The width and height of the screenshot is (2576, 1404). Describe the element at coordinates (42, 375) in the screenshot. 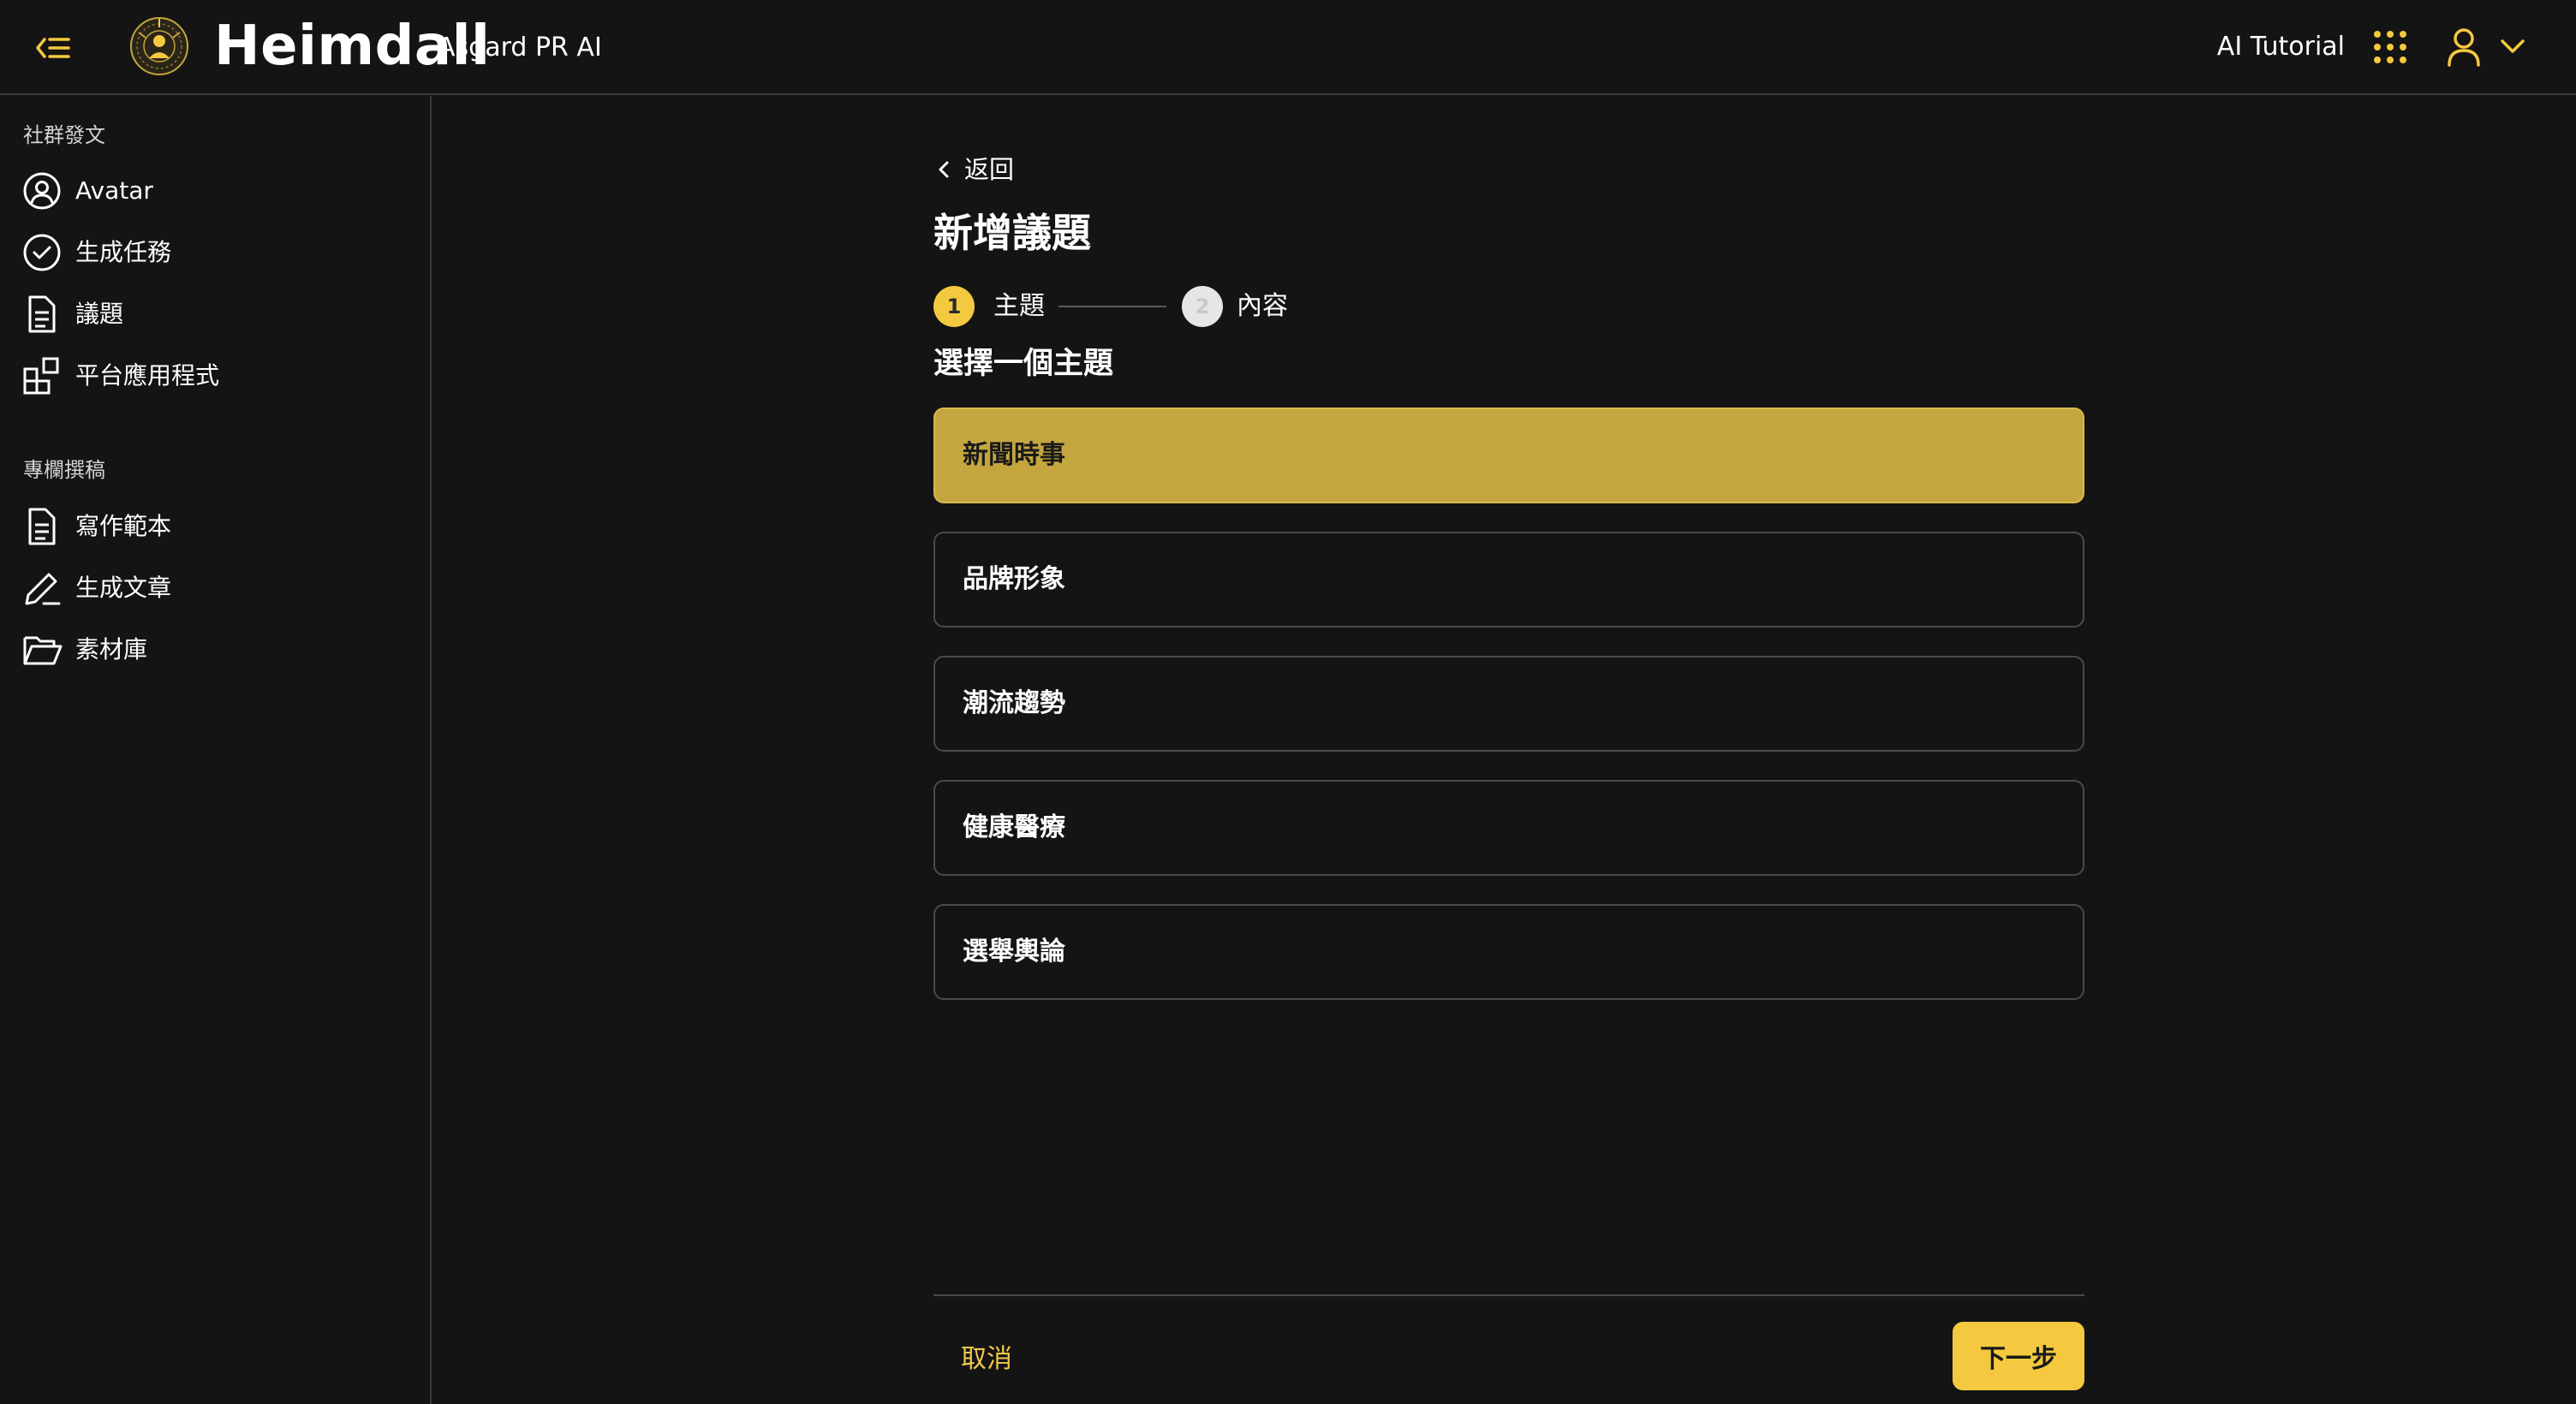

I see `apps-blocks-icon` at that location.